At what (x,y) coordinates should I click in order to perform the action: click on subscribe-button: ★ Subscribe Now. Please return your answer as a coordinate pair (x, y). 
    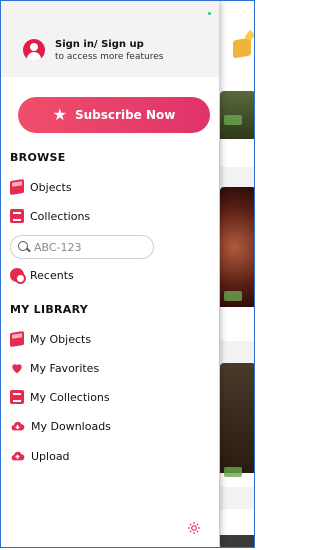
    Looking at the image, I should click on (114, 115).